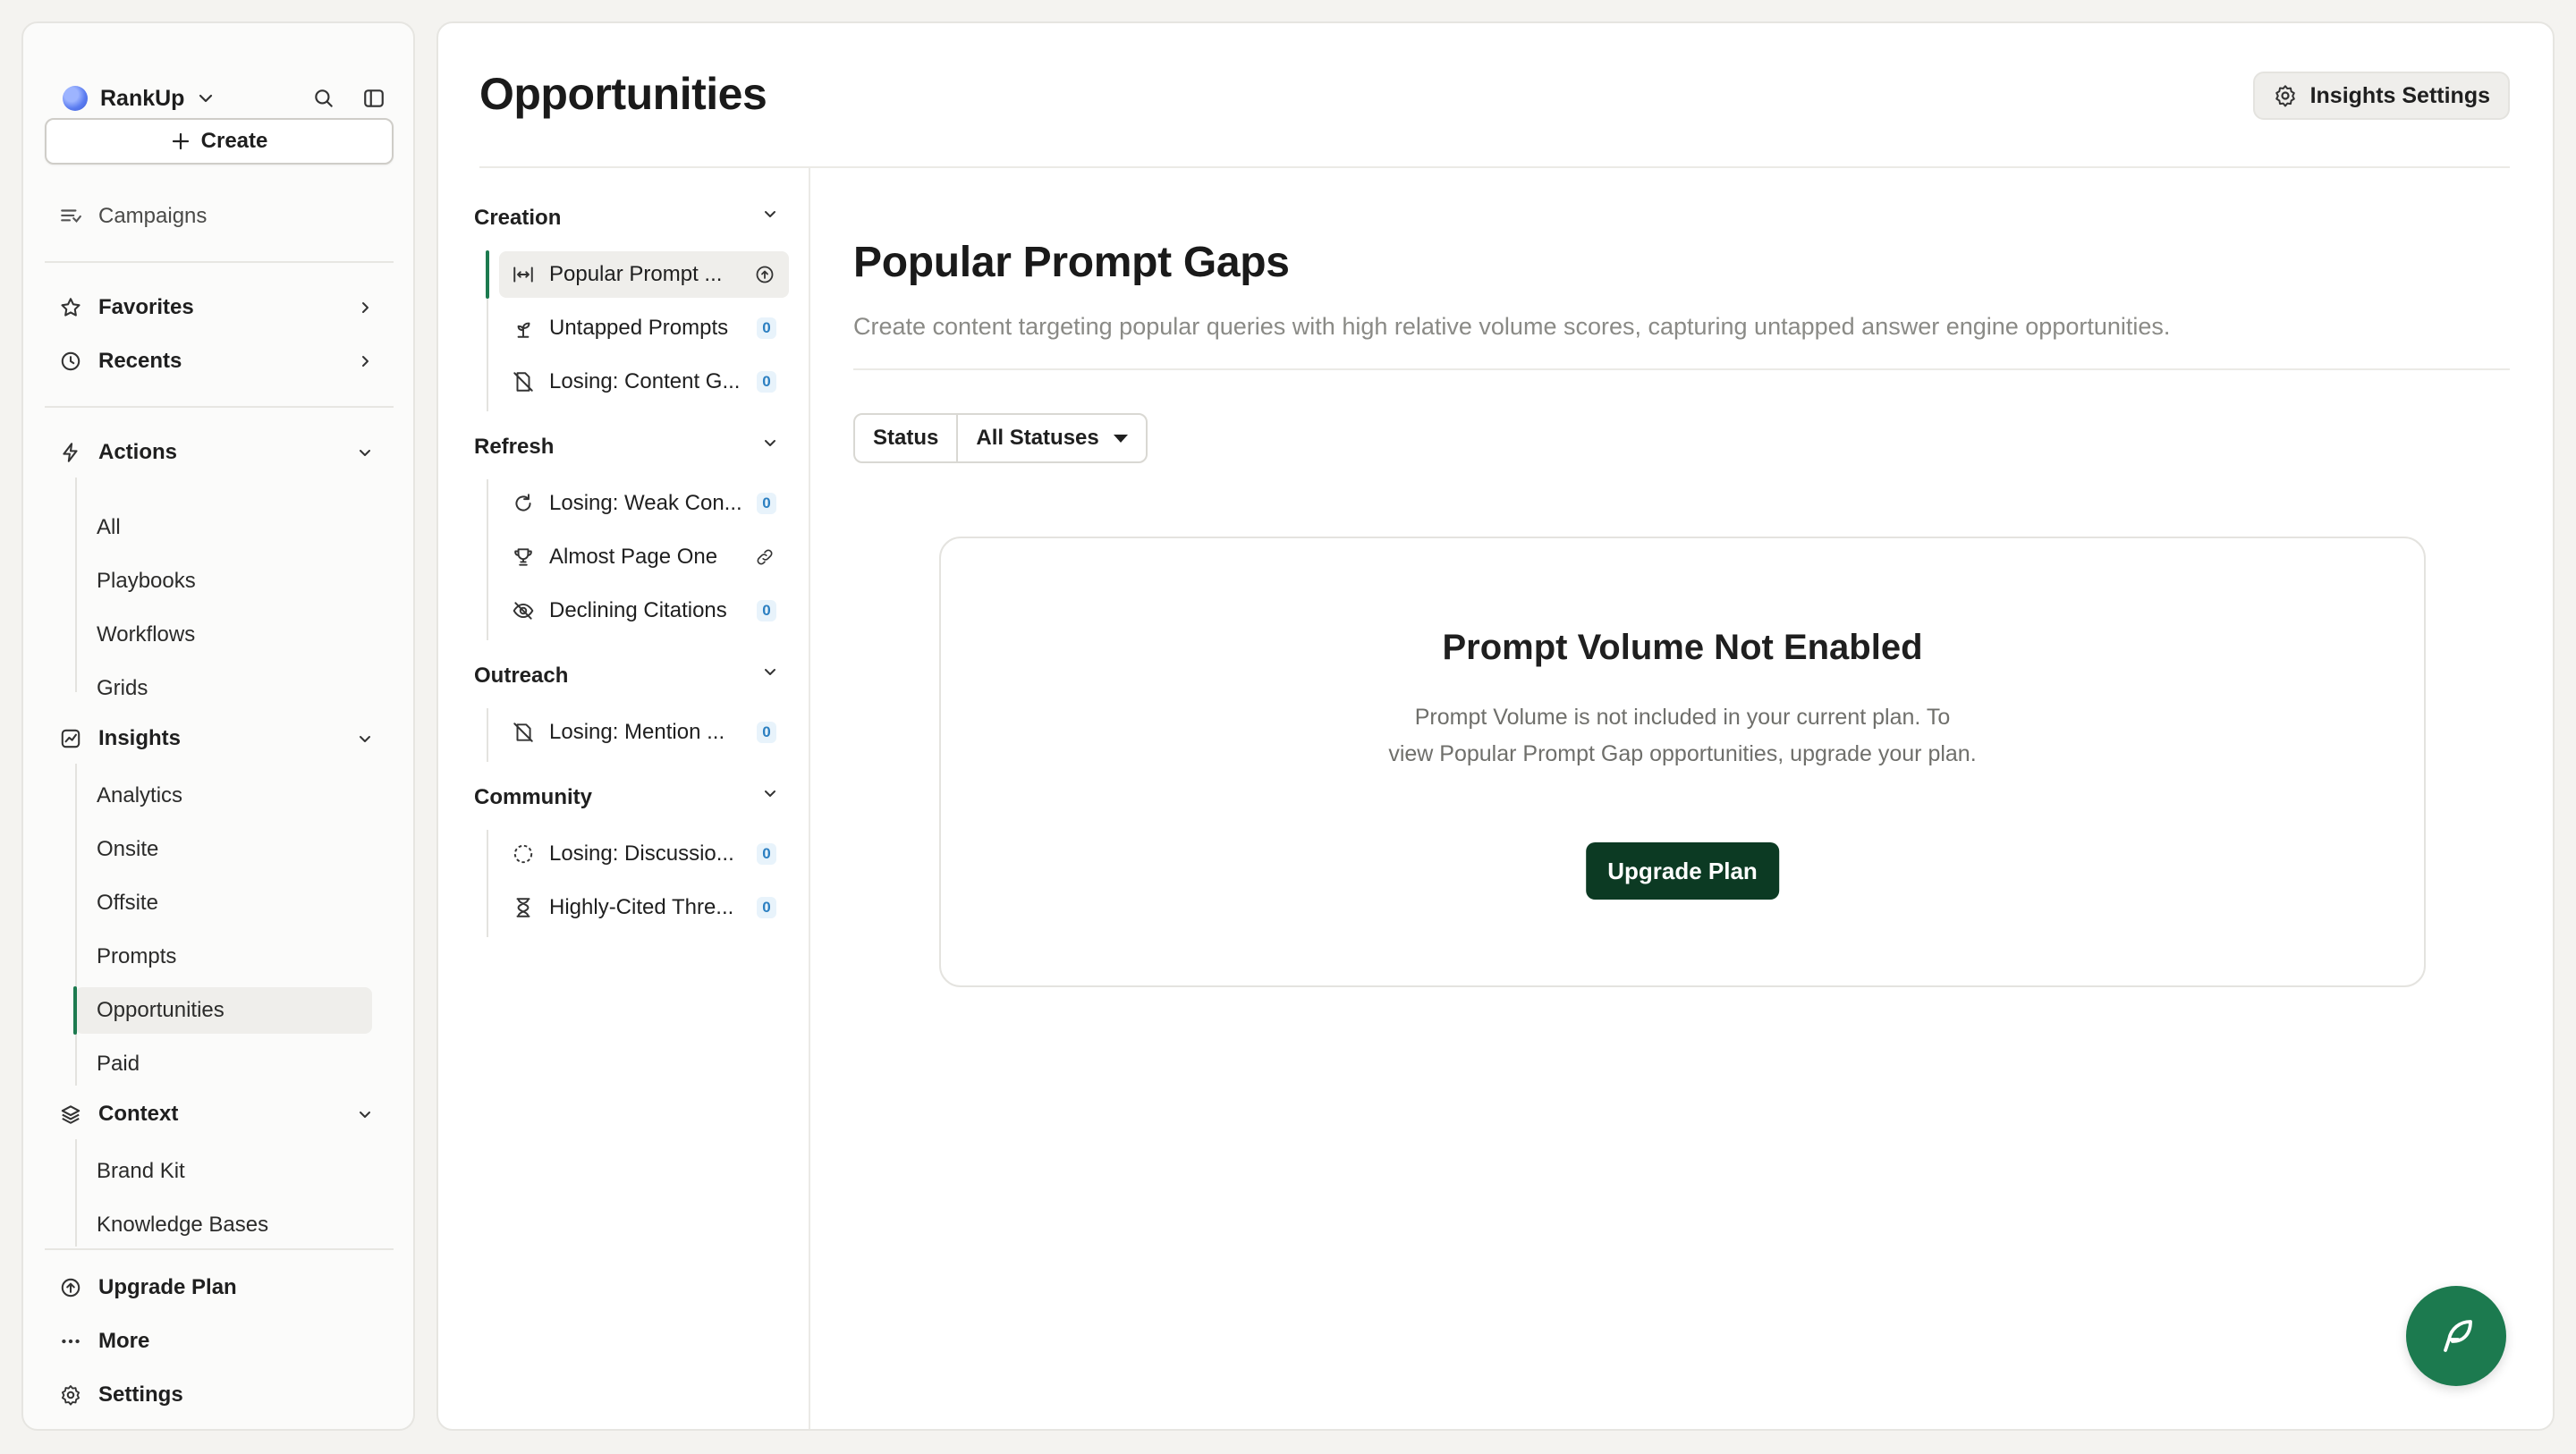 This screenshot has height=1454, width=2576. Describe the element at coordinates (626, 447) in the screenshot. I see `category-refresh: Refresh` at that location.